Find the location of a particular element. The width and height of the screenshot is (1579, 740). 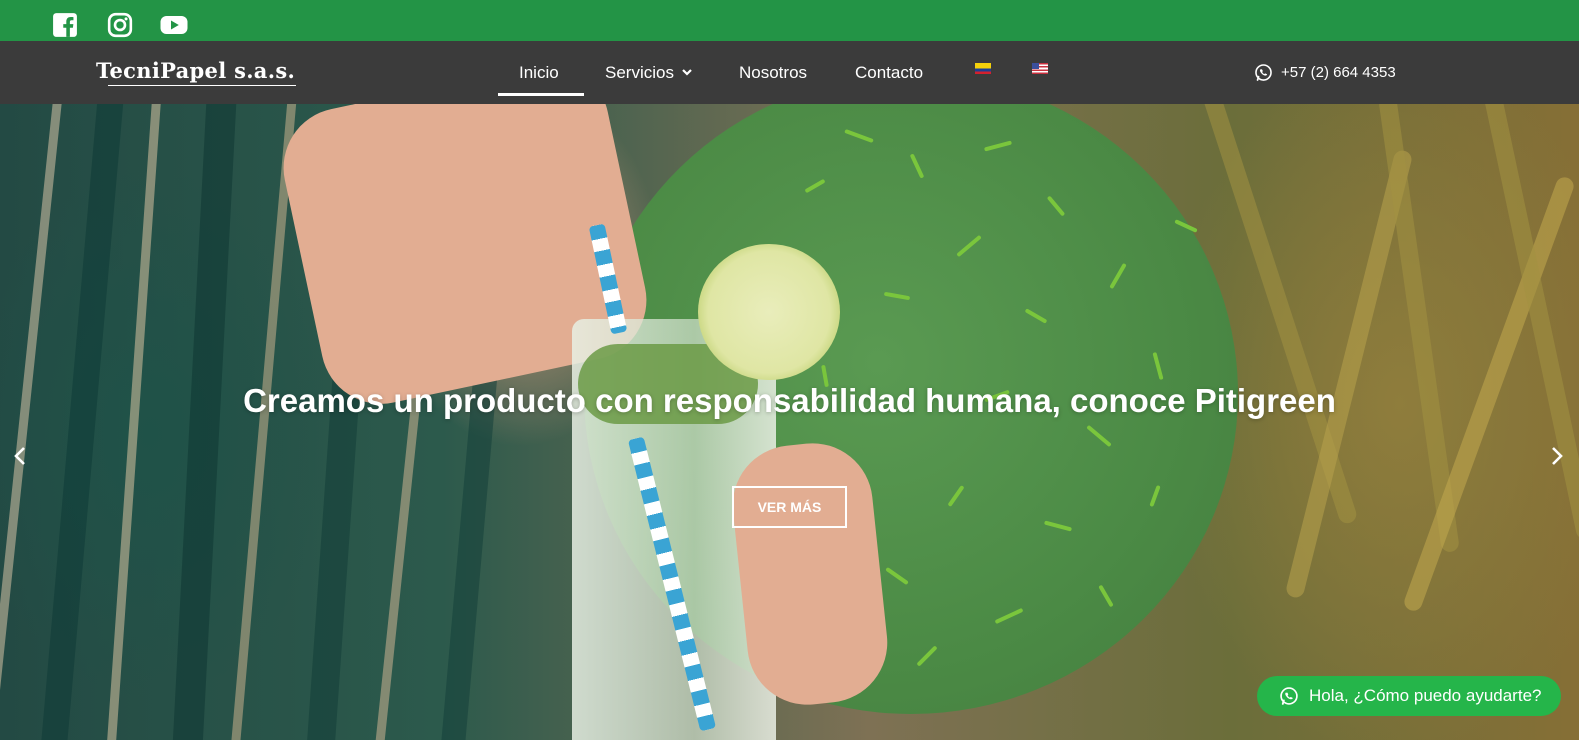

whatsapp-chat-button: Hola, ¿Cómo puedo ayudarte? is located at coordinates (1409, 696).